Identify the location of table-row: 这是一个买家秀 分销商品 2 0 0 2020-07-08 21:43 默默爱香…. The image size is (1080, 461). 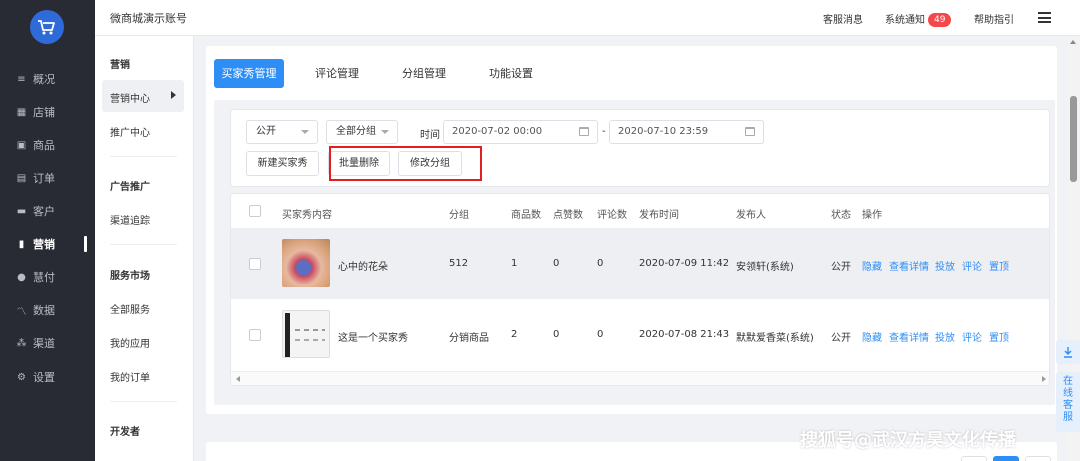
(640, 334).